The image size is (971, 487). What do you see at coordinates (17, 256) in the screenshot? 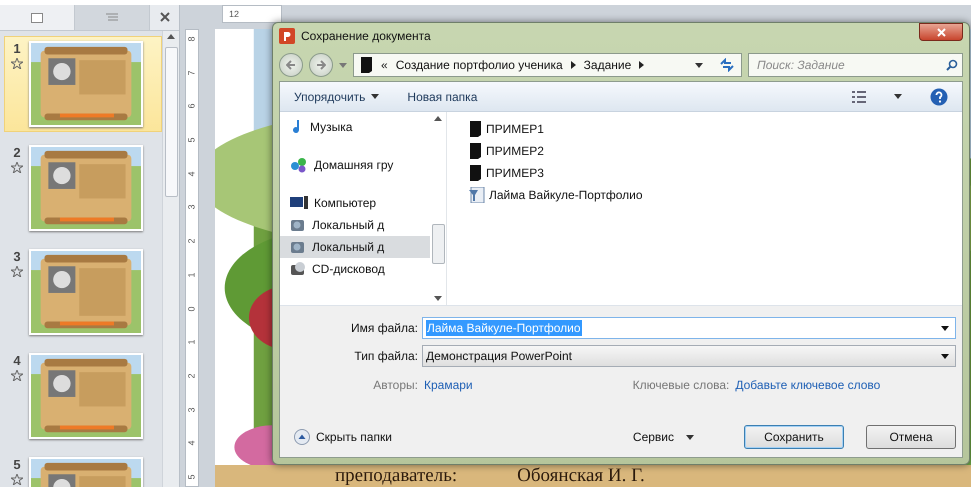
I see `slide-number: 3` at bounding box center [17, 256].